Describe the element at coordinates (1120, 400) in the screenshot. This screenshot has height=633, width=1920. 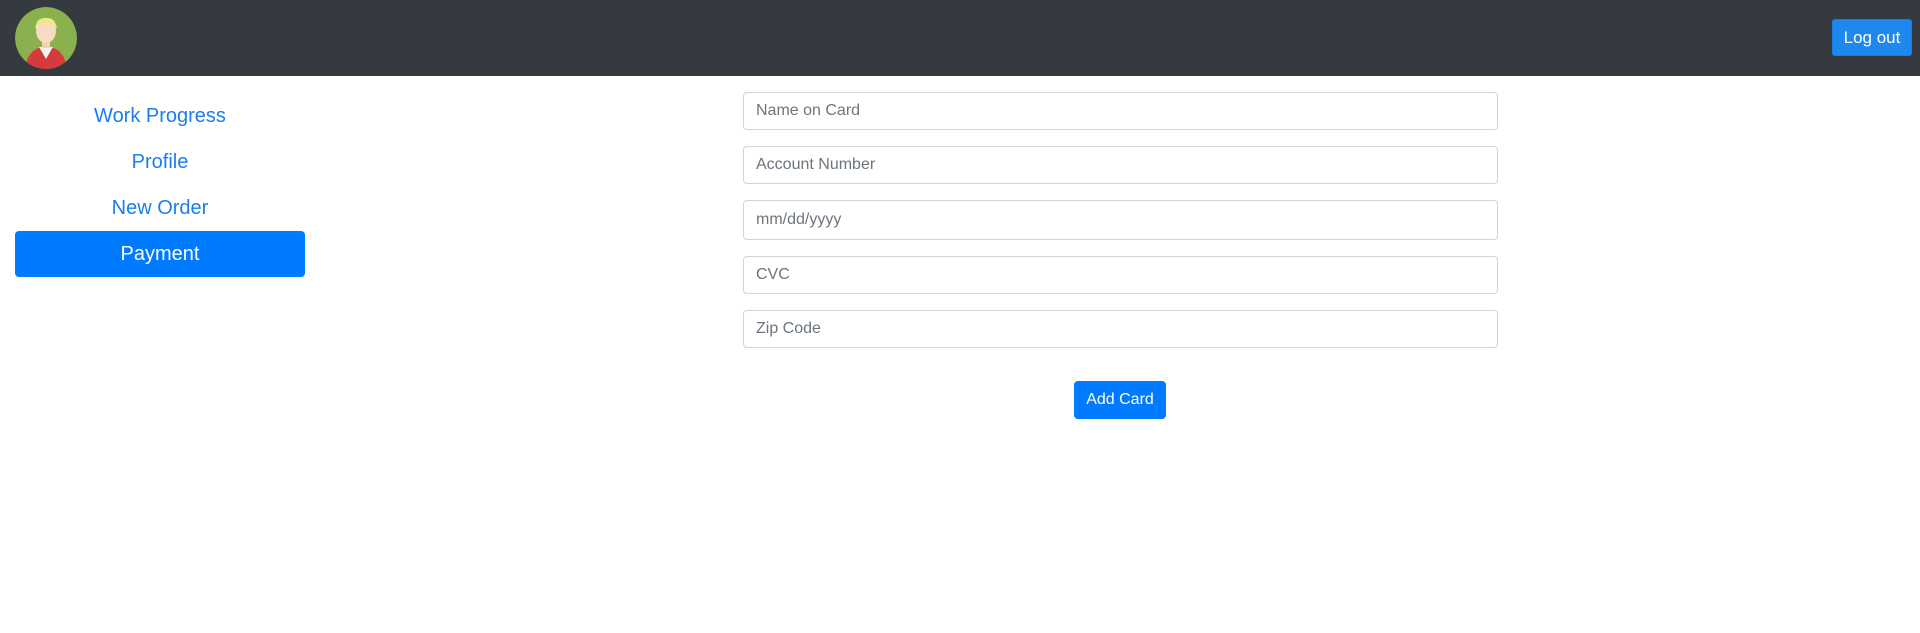
I see `add-card-button: Add Card` at that location.